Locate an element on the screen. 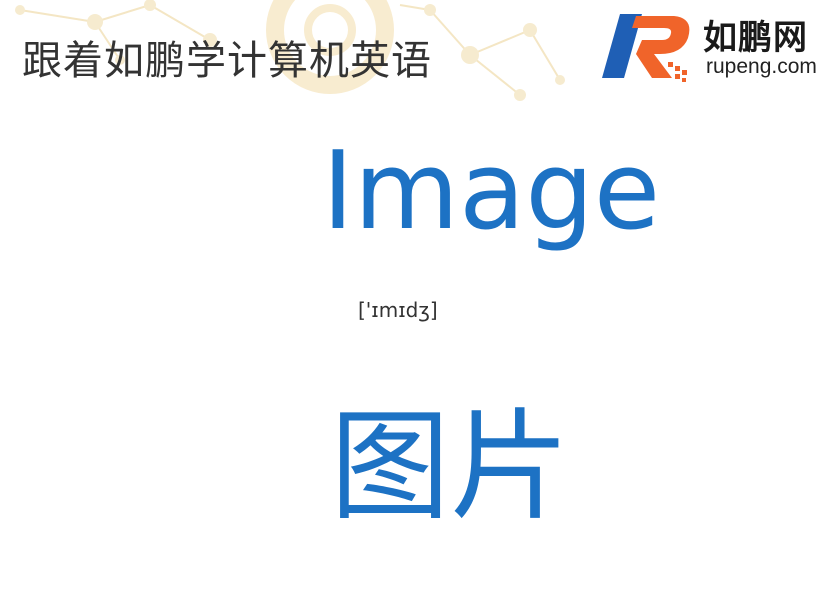 This screenshot has width=840, height=594. brand-logo: 如鹏网 rupeng.com is located at coordinates (718, 46).